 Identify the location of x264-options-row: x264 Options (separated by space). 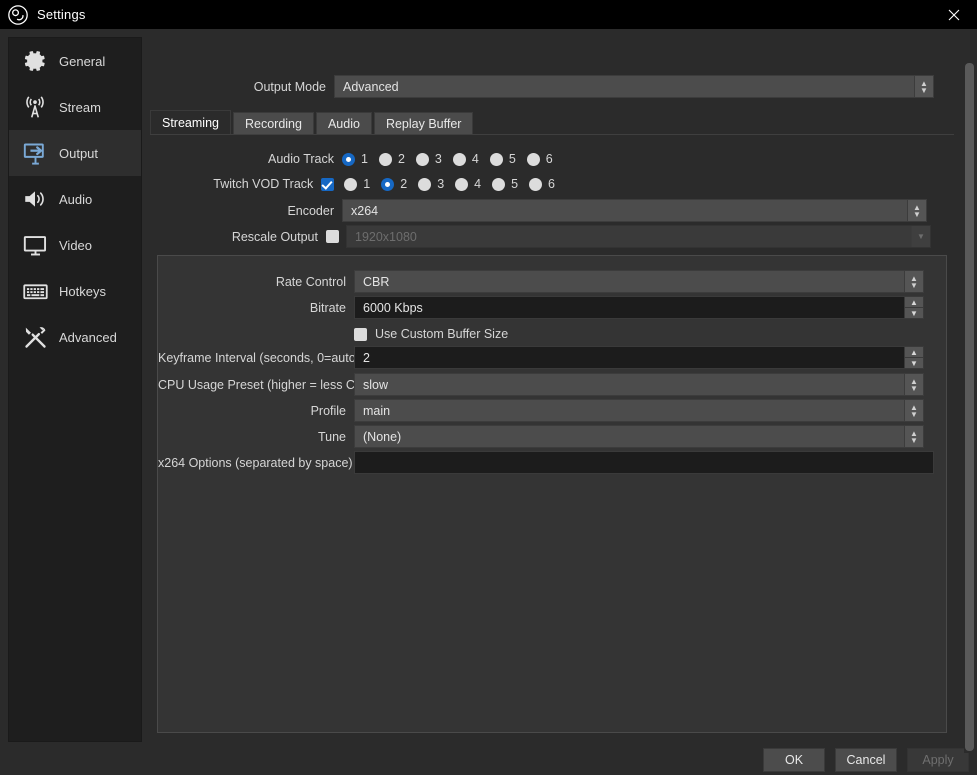
(547, 462).